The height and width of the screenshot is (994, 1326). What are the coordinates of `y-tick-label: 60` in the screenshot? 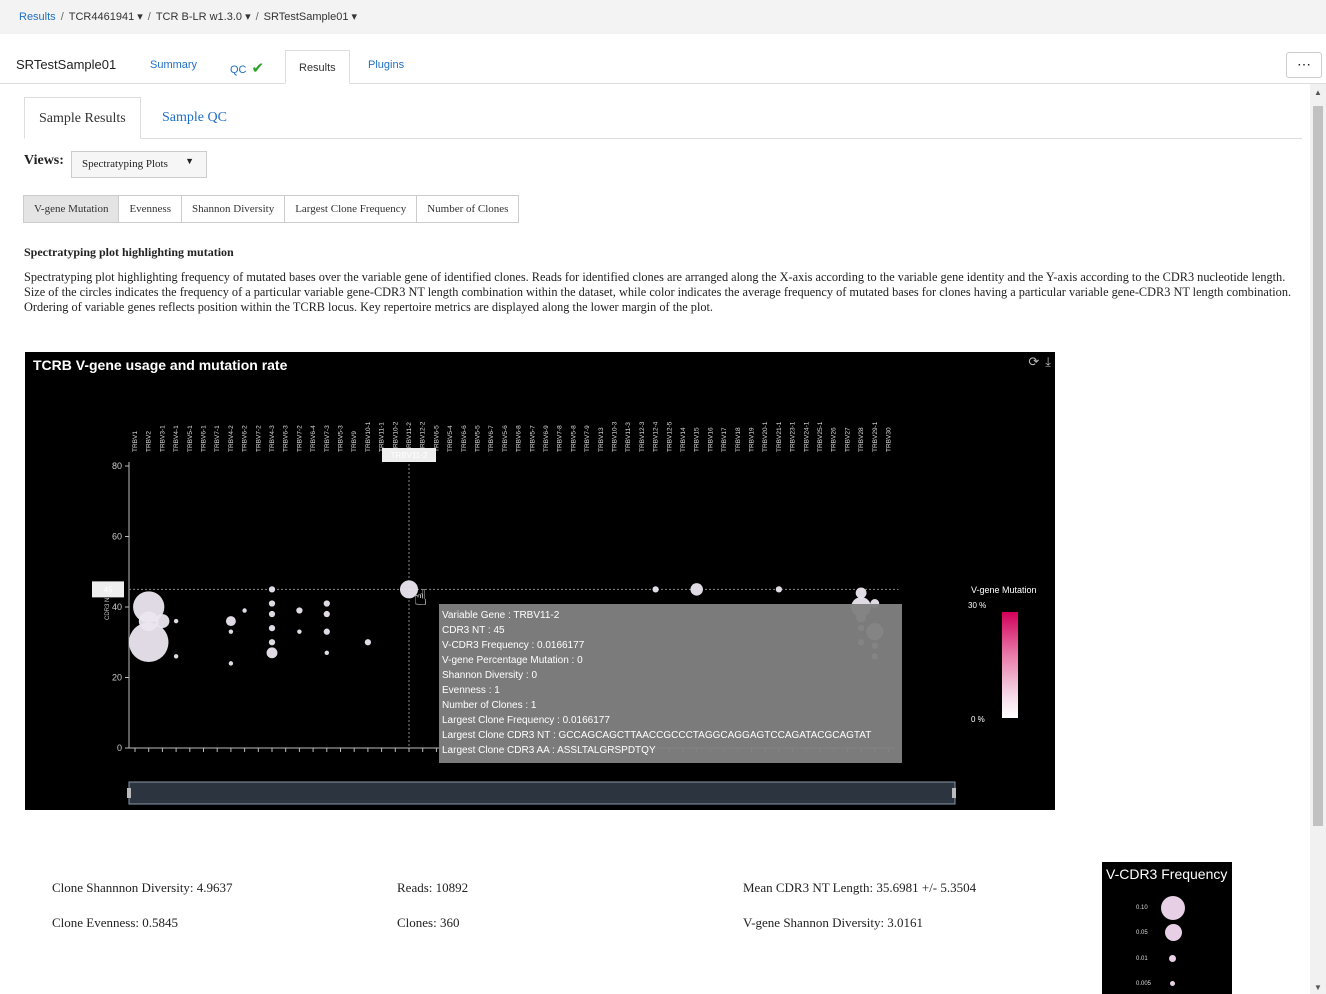 It's located at (117, 537).